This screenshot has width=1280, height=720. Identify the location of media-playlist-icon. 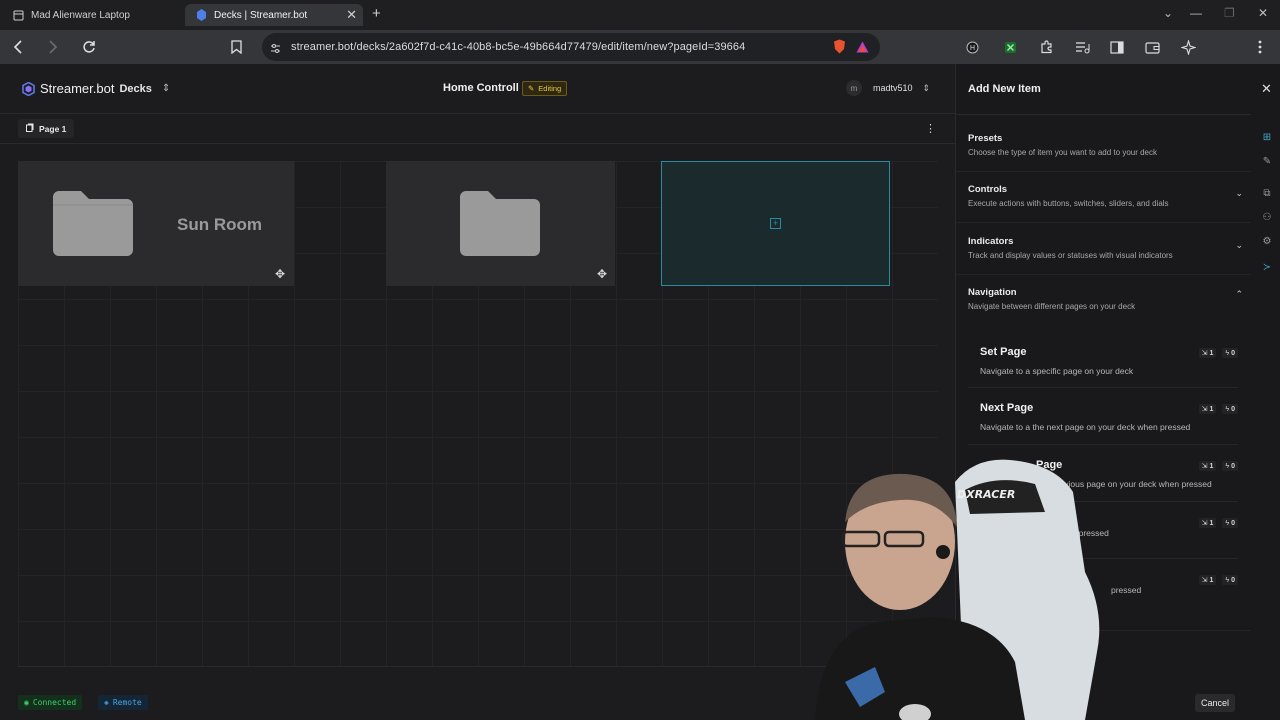
(1082, 47).